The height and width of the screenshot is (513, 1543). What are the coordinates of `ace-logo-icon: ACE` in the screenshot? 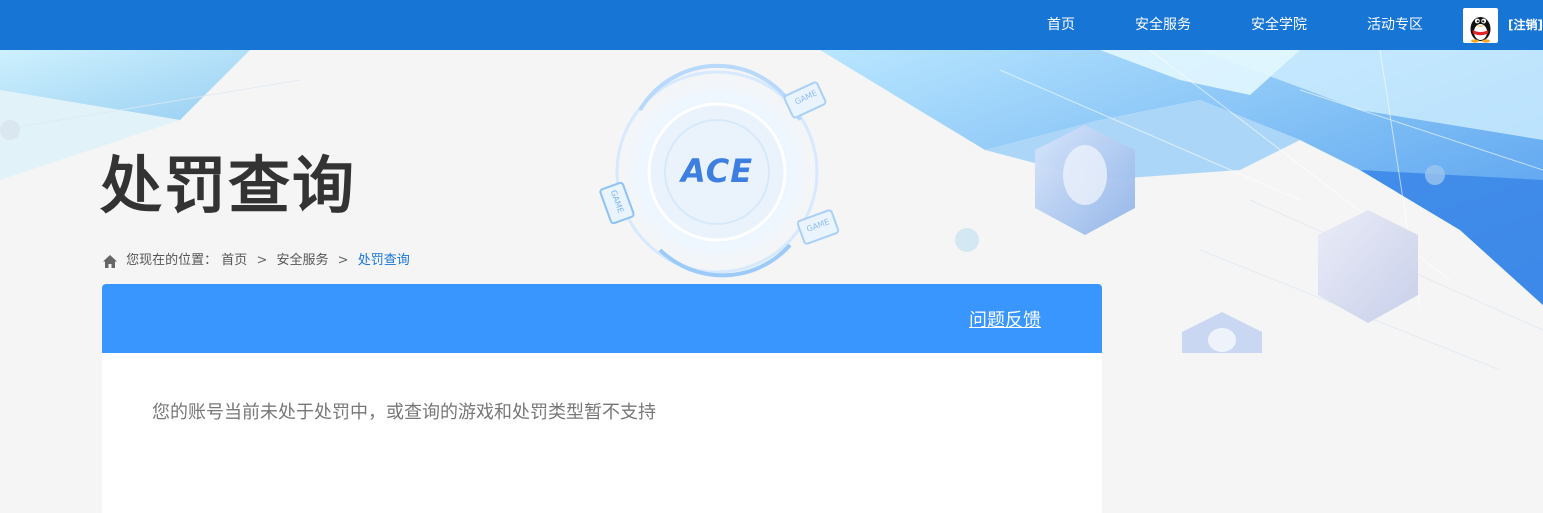 It's located at (717, 171).